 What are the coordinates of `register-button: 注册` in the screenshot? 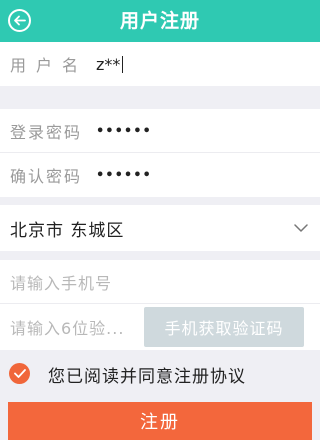 It's located at (160, 421).